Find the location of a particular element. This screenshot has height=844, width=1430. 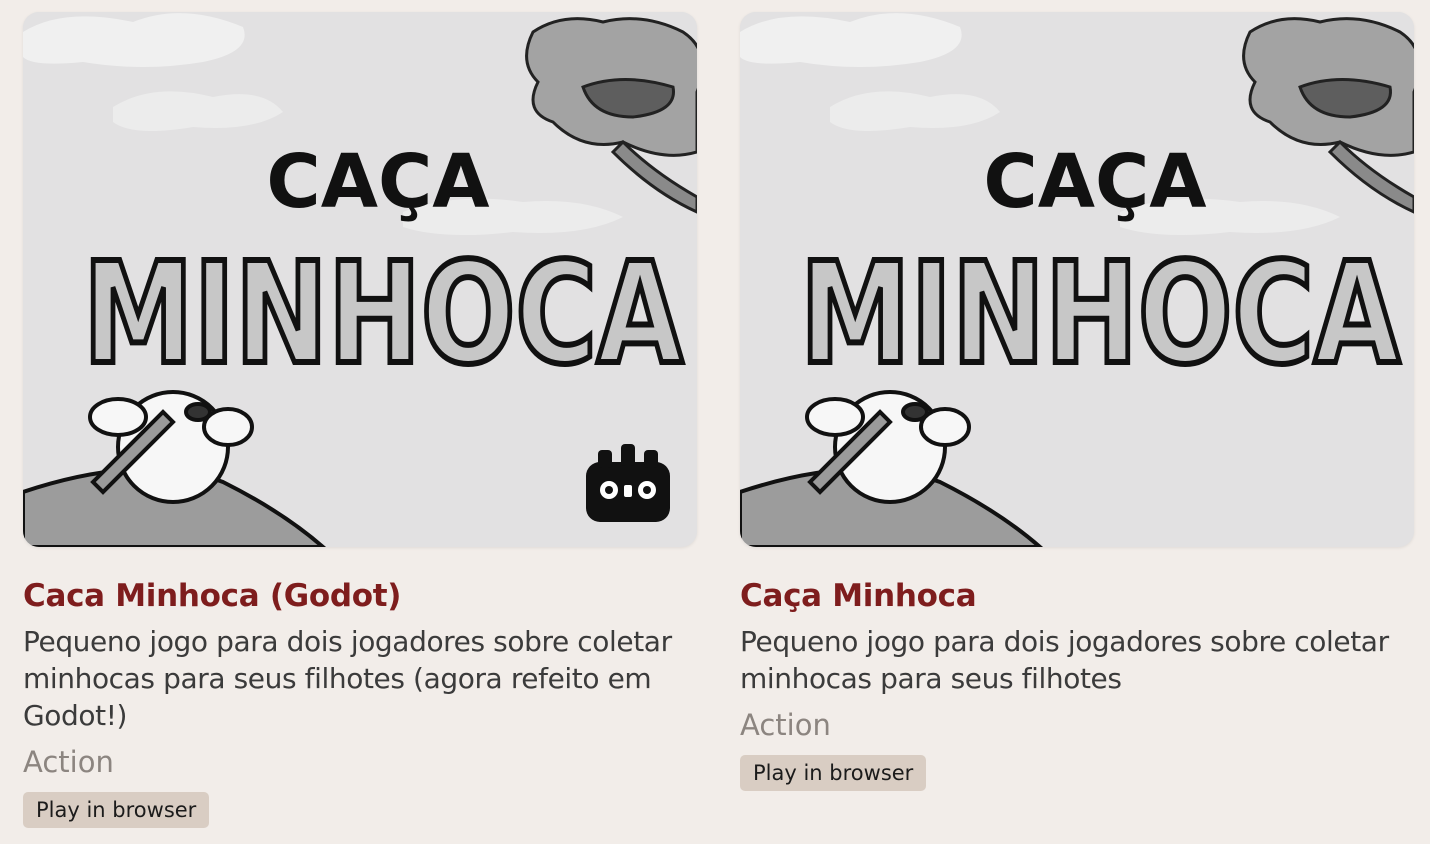

game-title-link: Caca Minhoca (Godot) is located at coordinates (360, 596).